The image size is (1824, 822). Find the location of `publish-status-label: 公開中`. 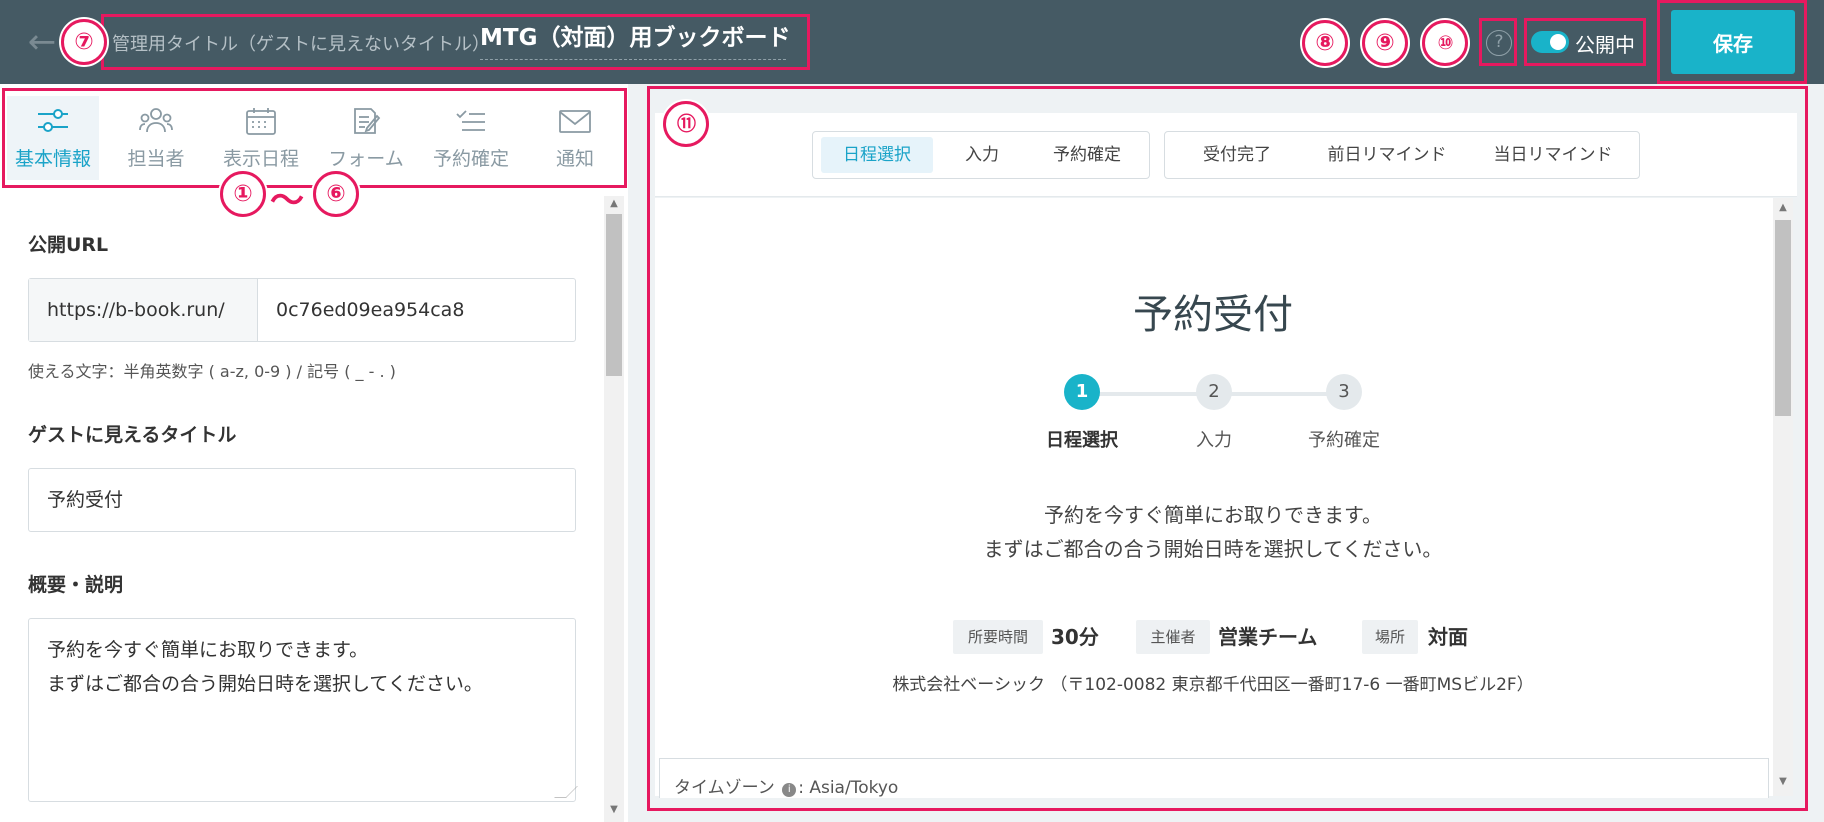

publish-status-label: 公開中 is located at coordinates (1605, 45).